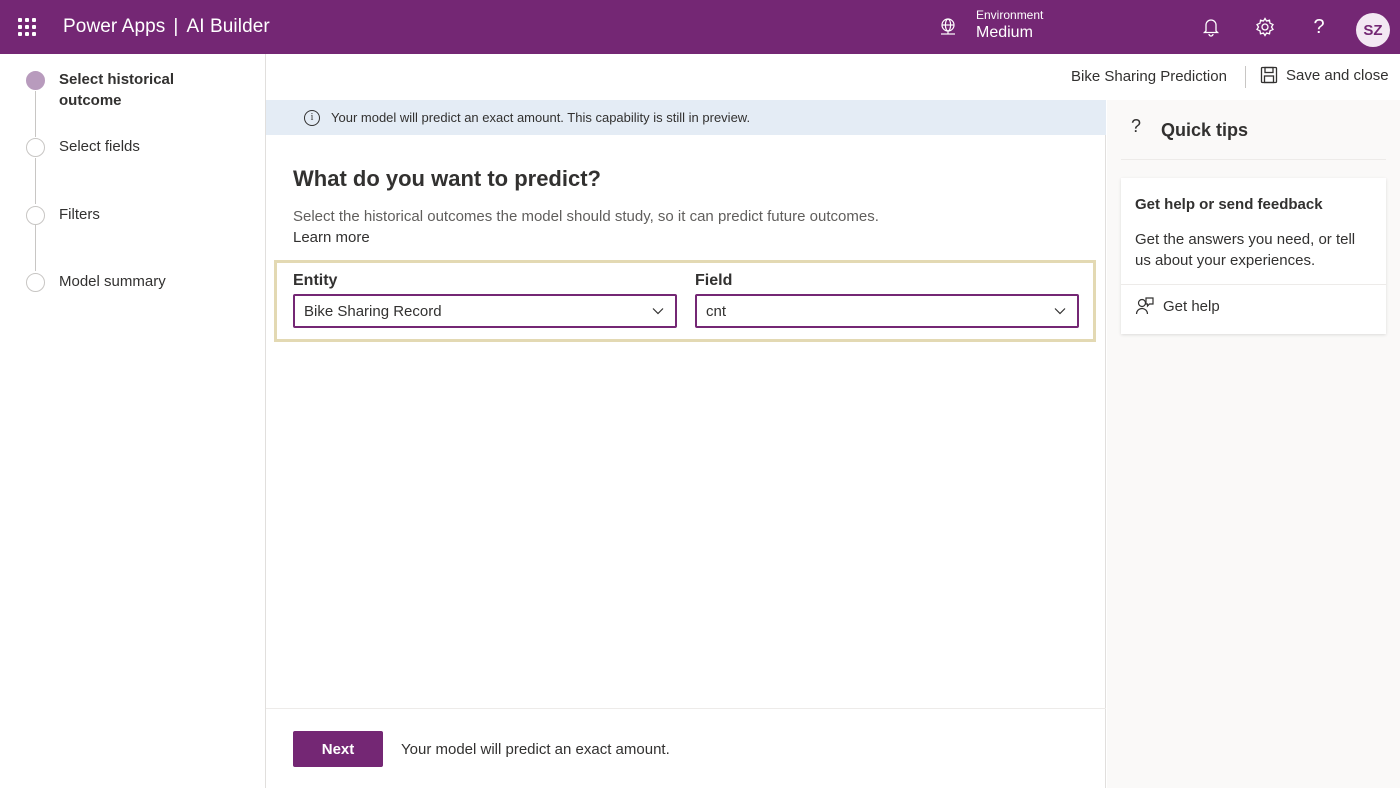 The width and height of the screenshot is (1400, 788). Describe the element at coordinates (535, 749) in the screenshot. I see `footer-message: Your model will predict an exact amount.` at that location.